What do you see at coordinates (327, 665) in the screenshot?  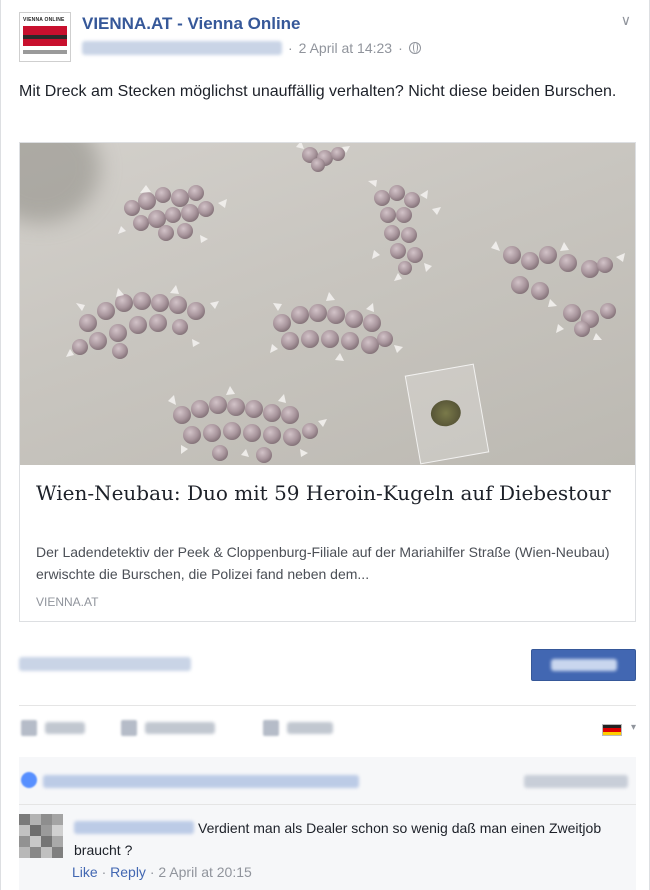 I see `reach-row` at bounding box center [327, 665].